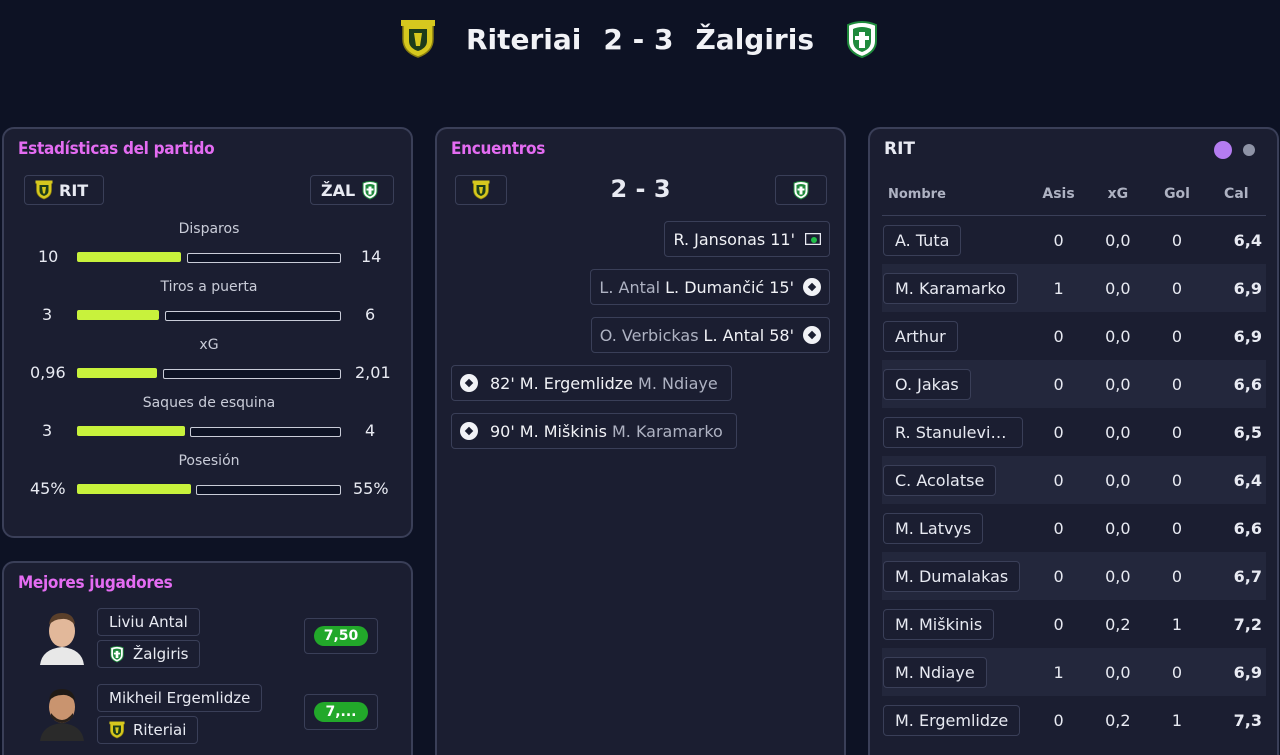  What do you see at coordinates (161, 654) in the screenshot?
I see `player-team-name: Žalgiris` at bounding box center [161, 654].